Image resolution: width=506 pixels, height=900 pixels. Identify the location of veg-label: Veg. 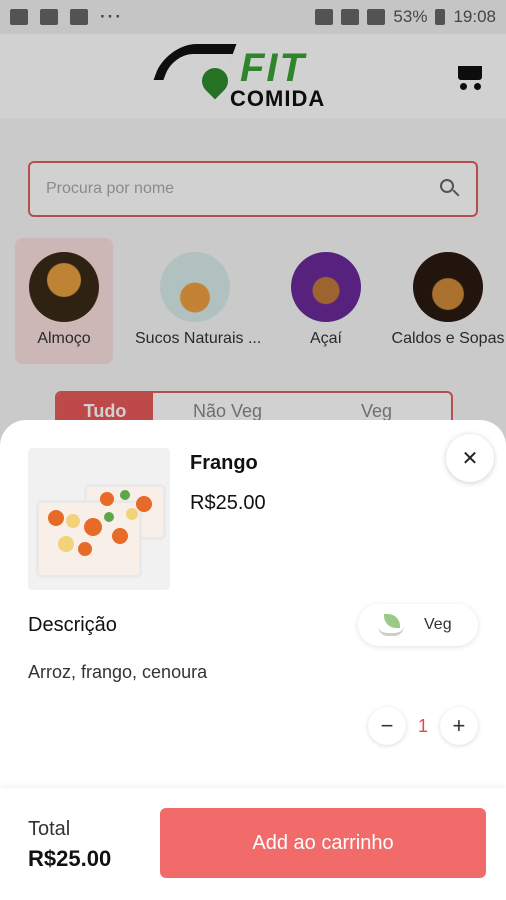
(438, 624).